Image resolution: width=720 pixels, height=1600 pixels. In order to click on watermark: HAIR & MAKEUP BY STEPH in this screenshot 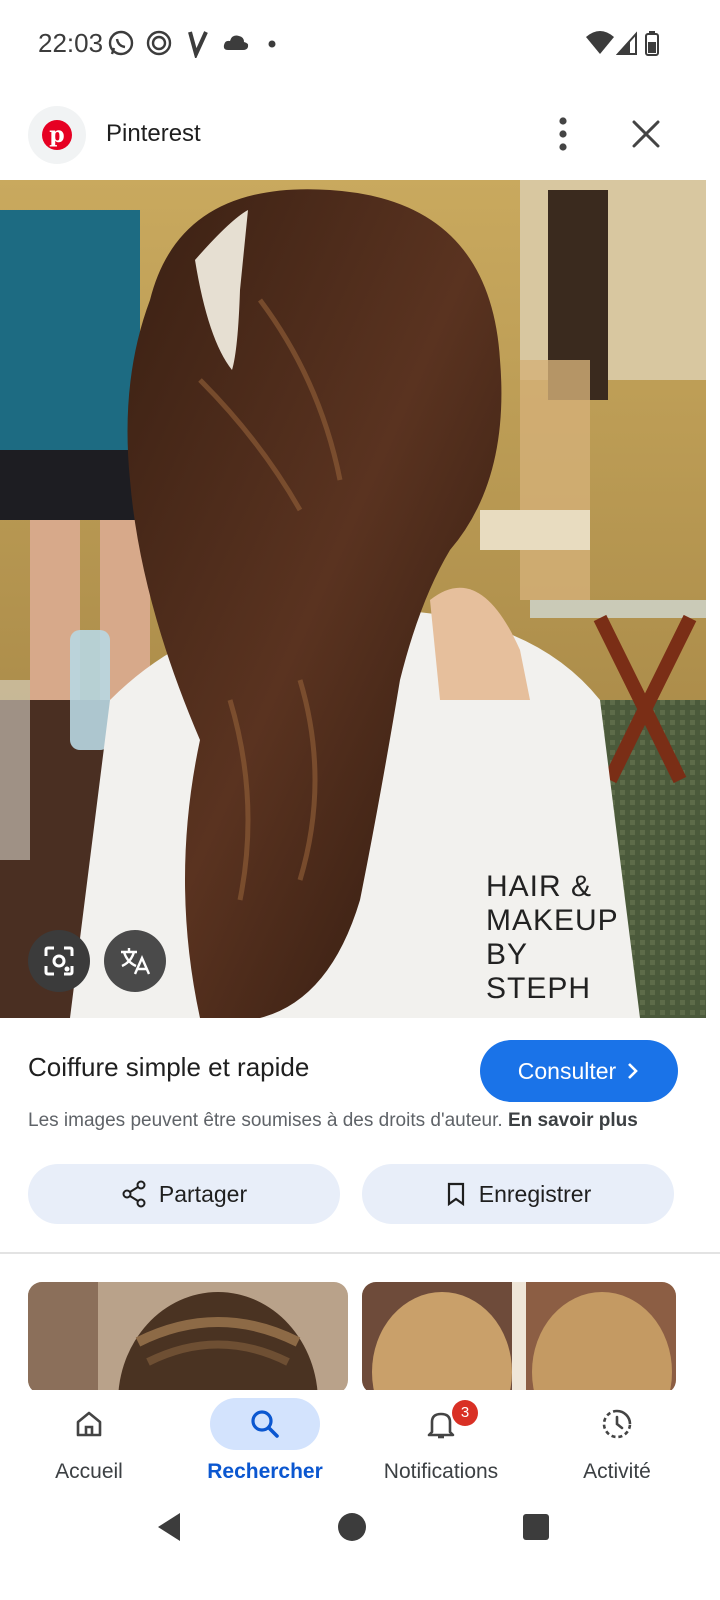, I will do `click(552, 937)`.